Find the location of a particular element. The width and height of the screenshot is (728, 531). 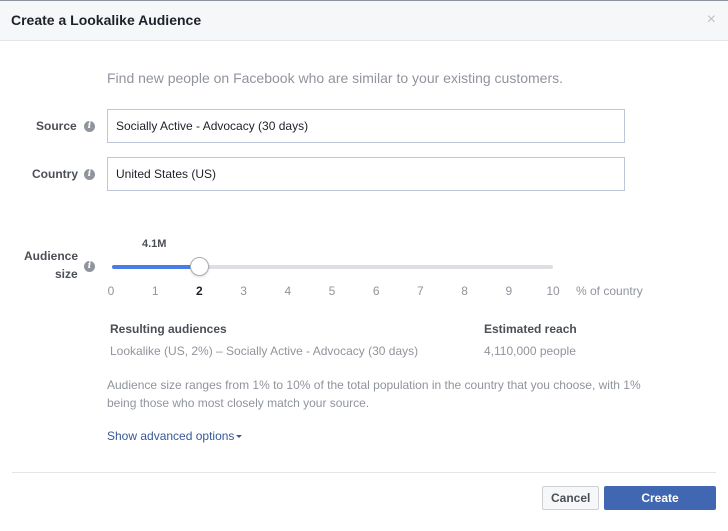

country-input is located at coordinates (366, 174).